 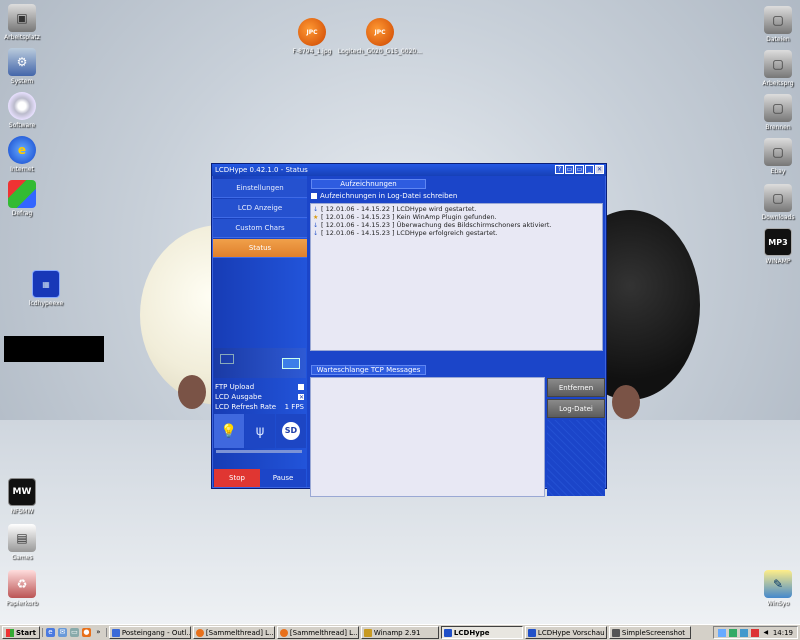 What do you see at coordinates (74, 632) in the screenshot?
I see `desktop-quicklaunch-icon: ▭` at bounding box center [74, 632].